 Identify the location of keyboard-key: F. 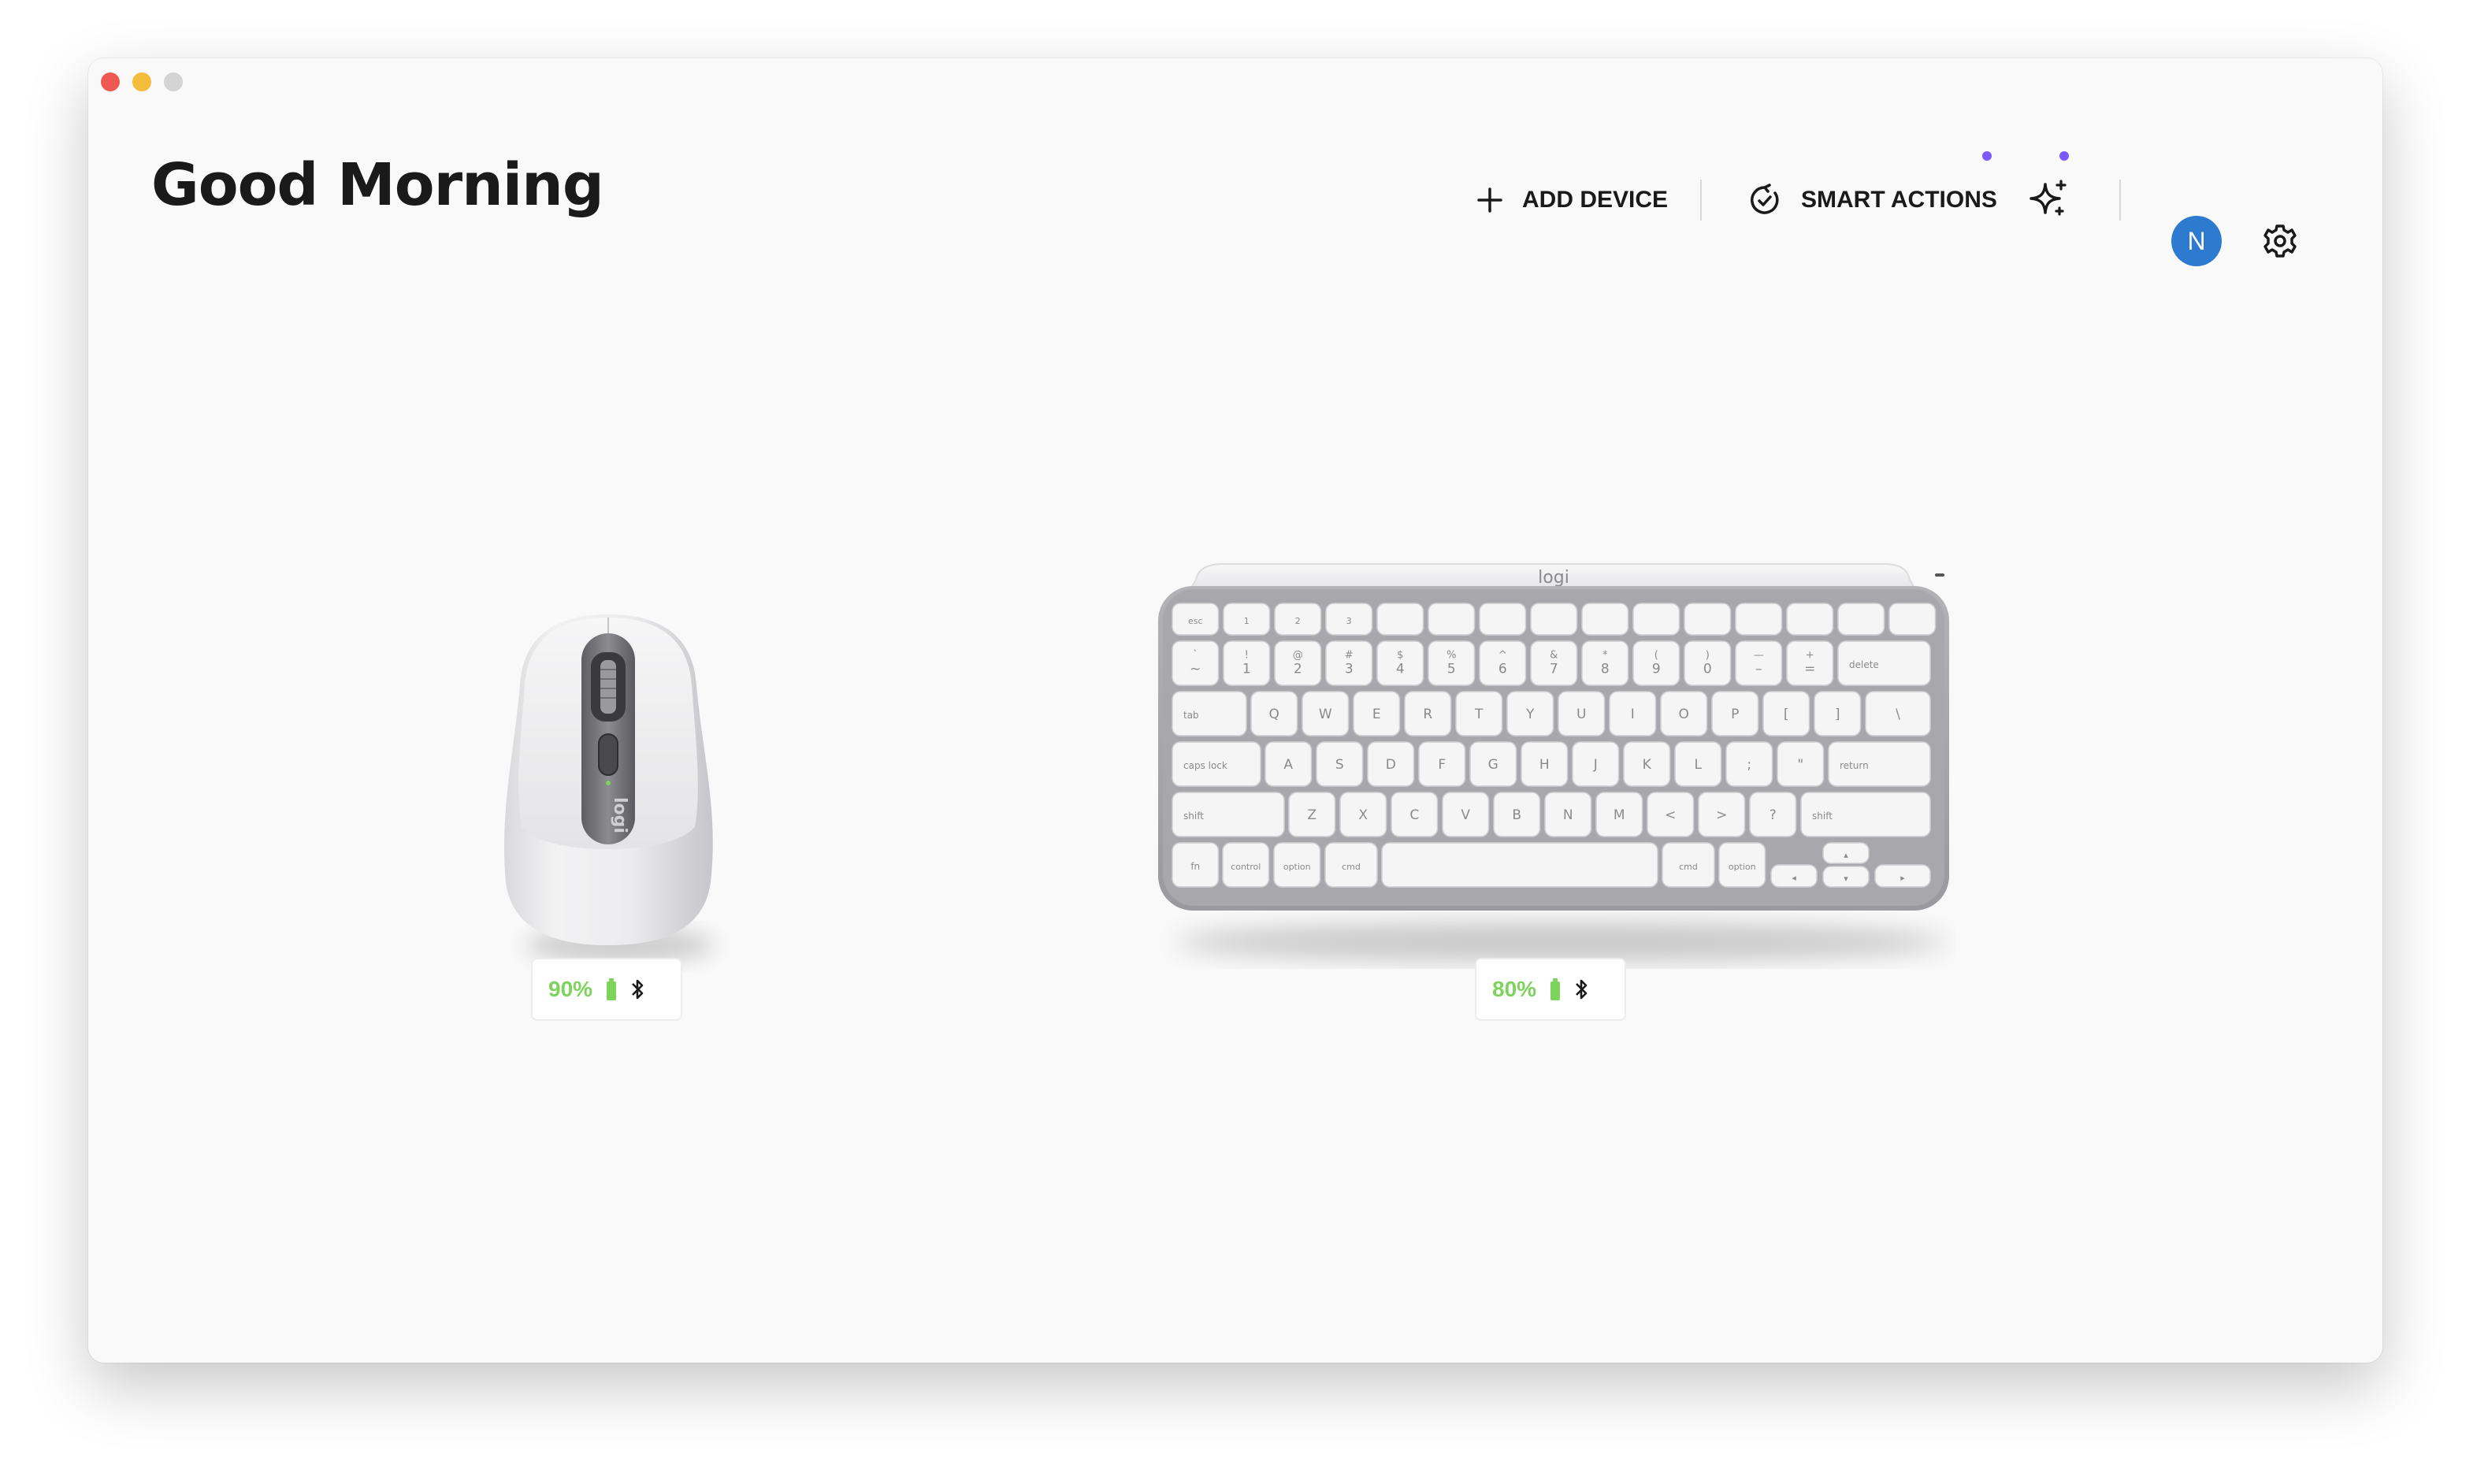
(1442, 764).